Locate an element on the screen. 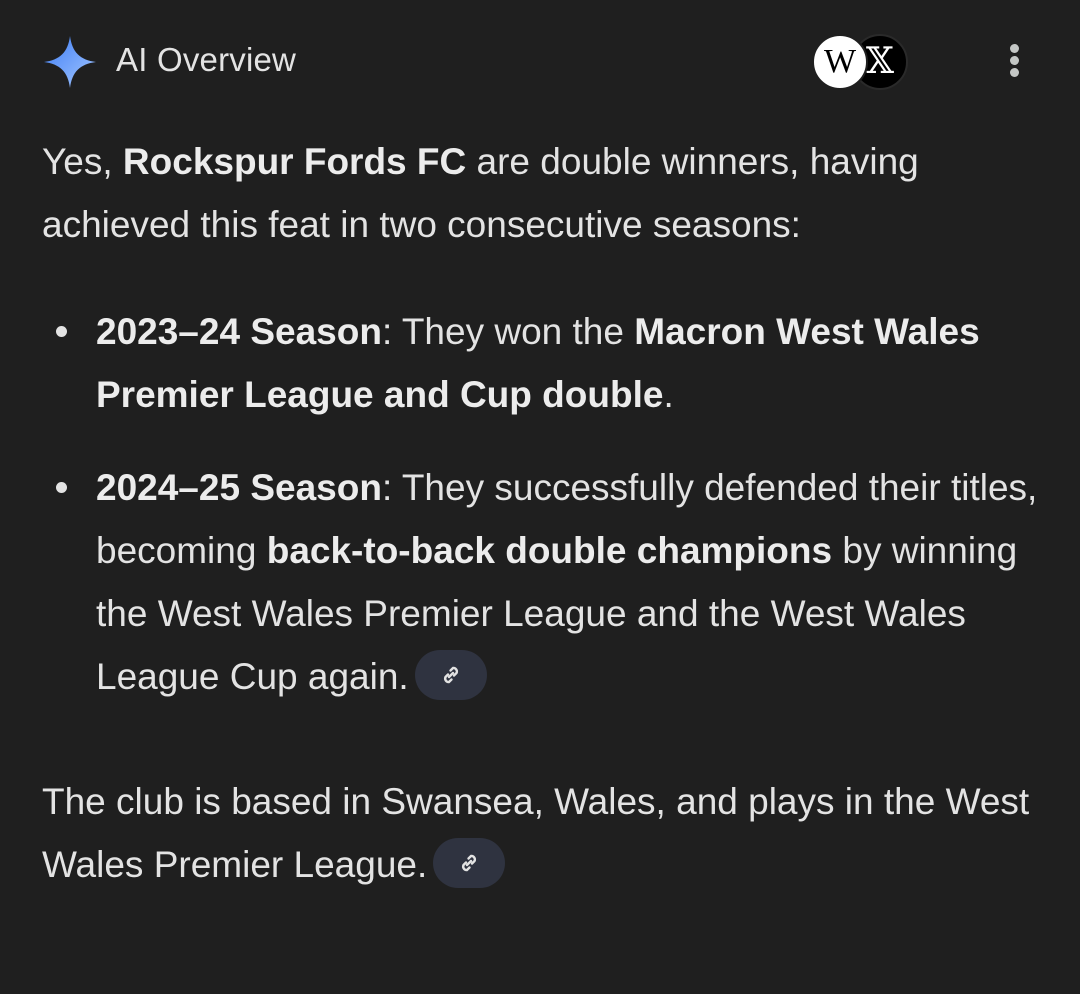  season-label: 2024–25 Season is located at coordinates (239, 487).